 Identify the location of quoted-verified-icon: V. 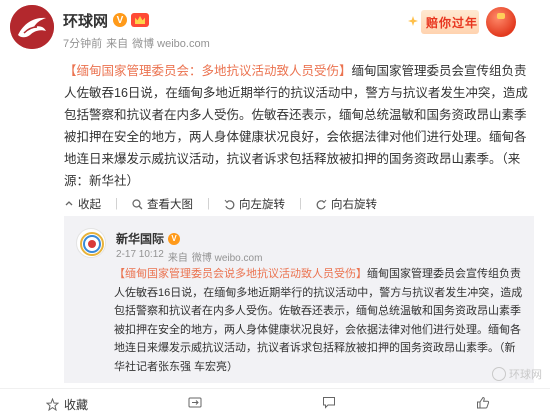
(174, 238).